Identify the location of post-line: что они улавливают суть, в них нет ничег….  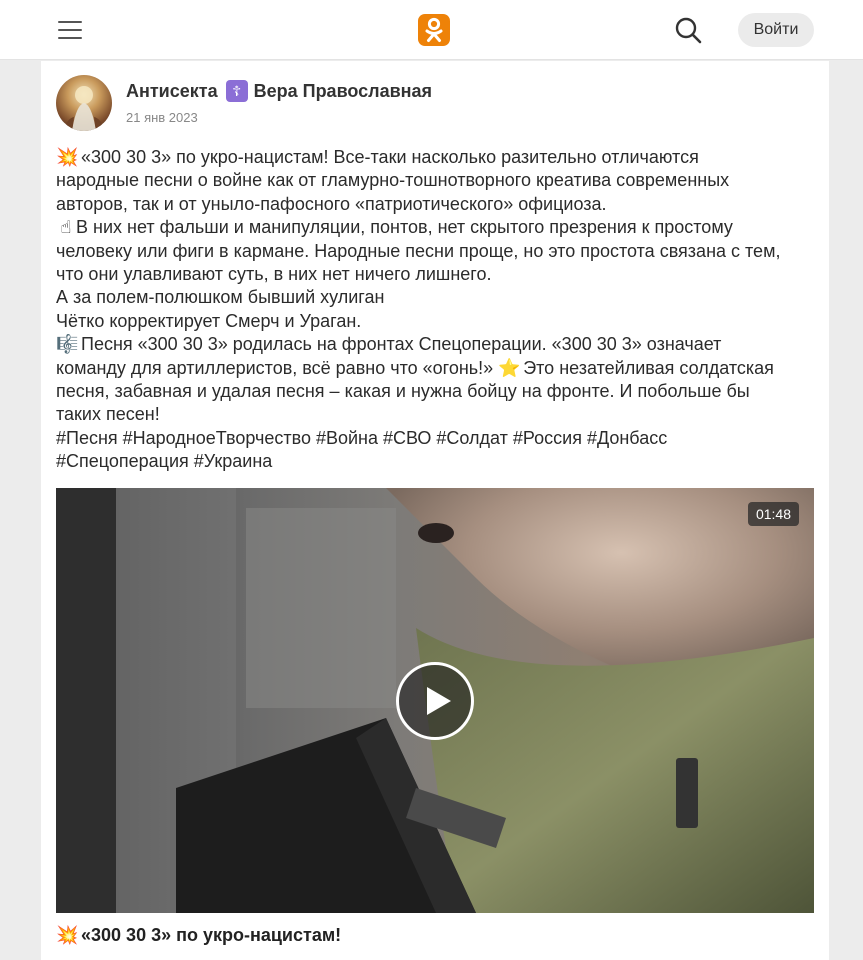
(274, 274).